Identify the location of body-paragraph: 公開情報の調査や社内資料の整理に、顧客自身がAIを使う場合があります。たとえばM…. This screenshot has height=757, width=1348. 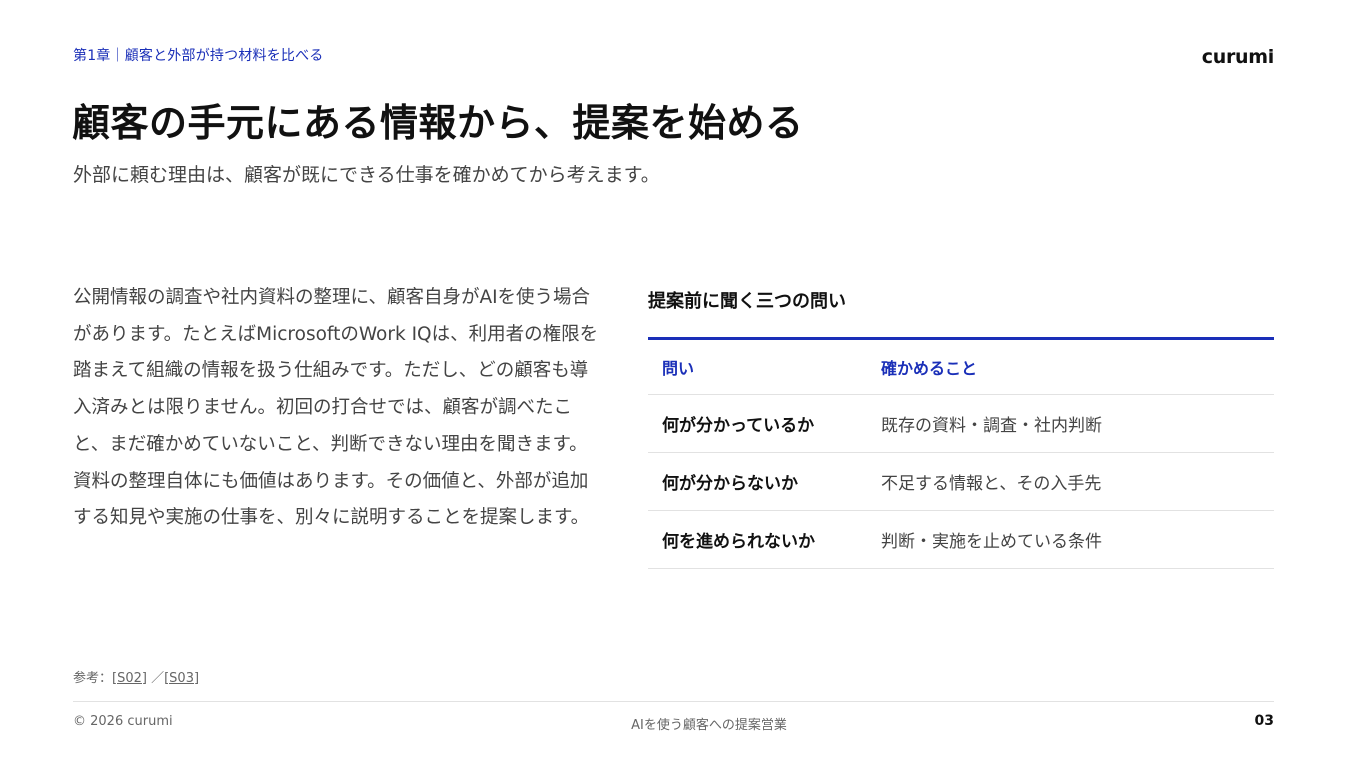
(336, 408).